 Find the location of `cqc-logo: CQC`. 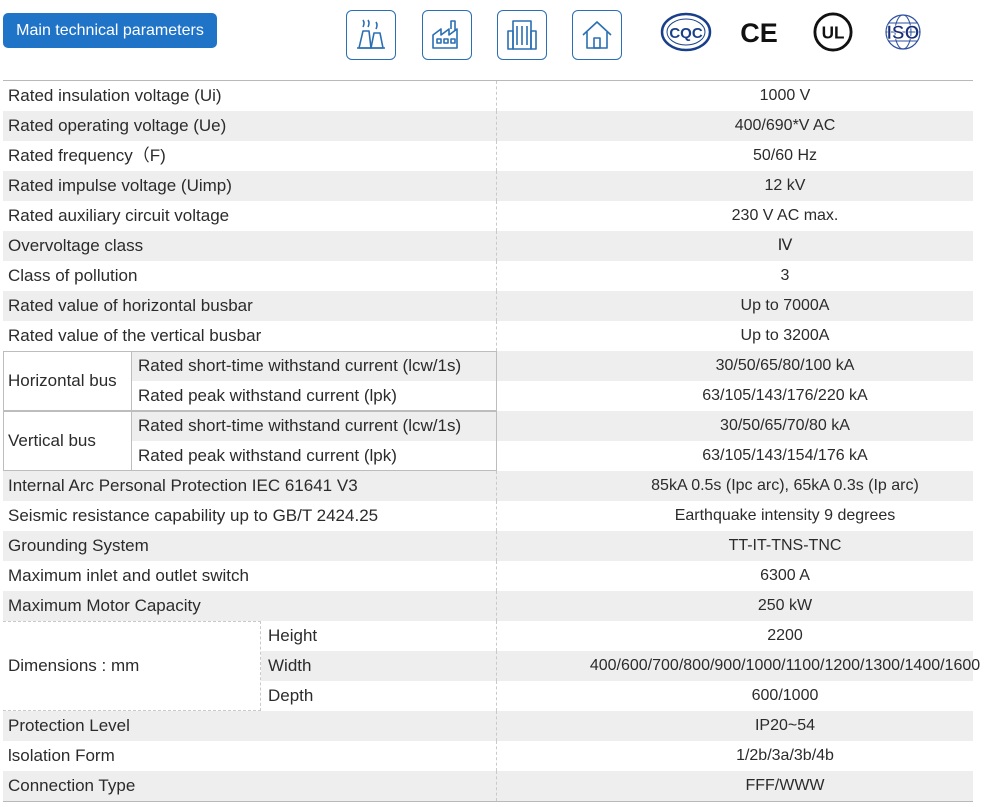

cqc-logo: CQC is located at coordinates (686, 32).